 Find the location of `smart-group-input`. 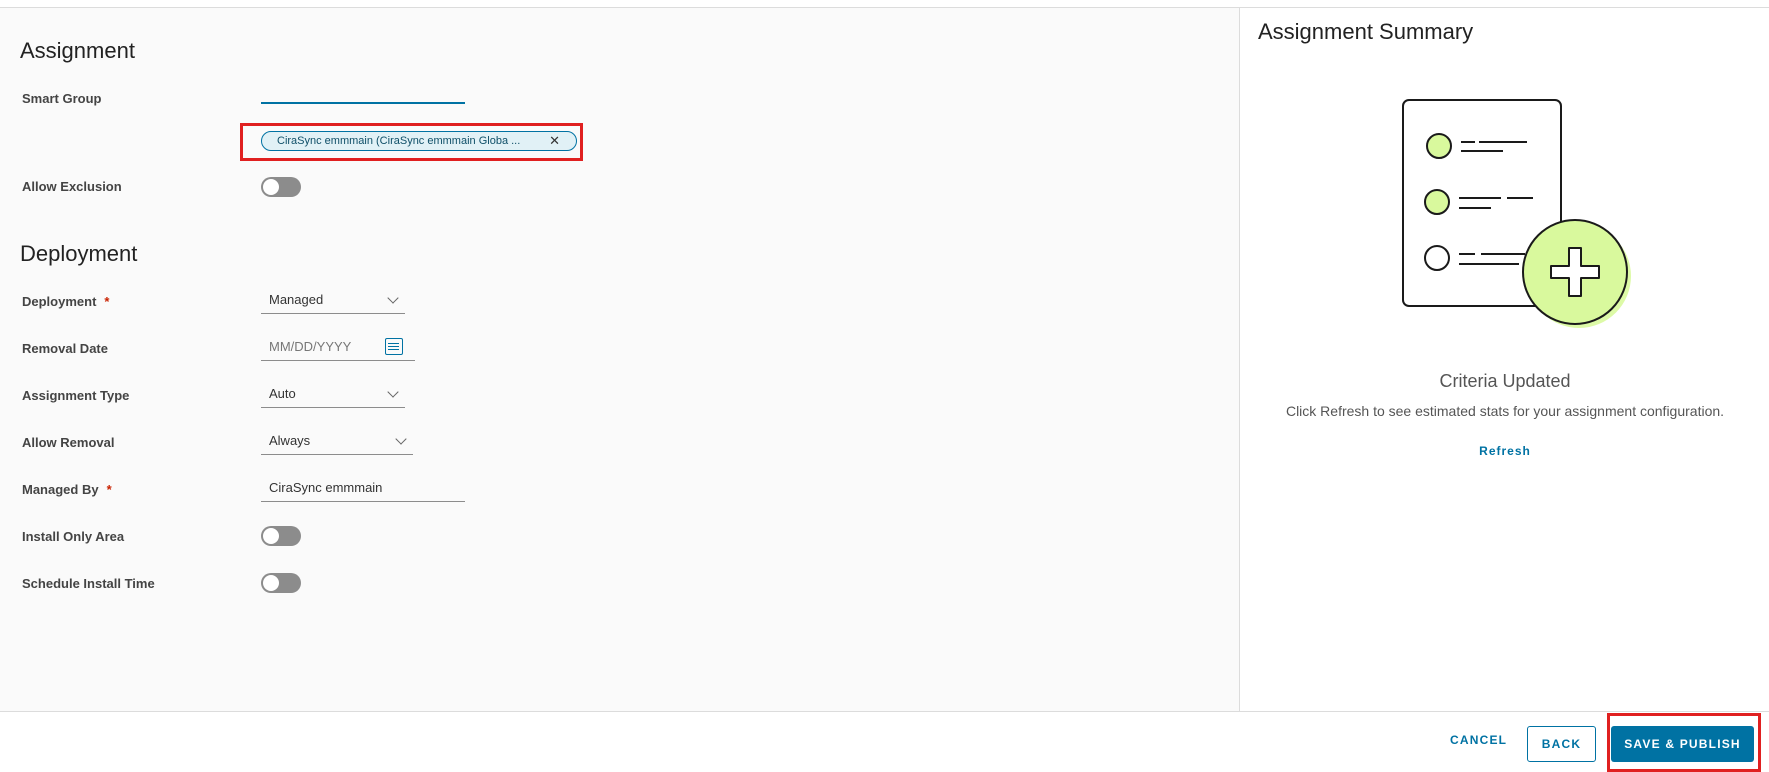

smart-group-input is located at coordinates (363, 92).